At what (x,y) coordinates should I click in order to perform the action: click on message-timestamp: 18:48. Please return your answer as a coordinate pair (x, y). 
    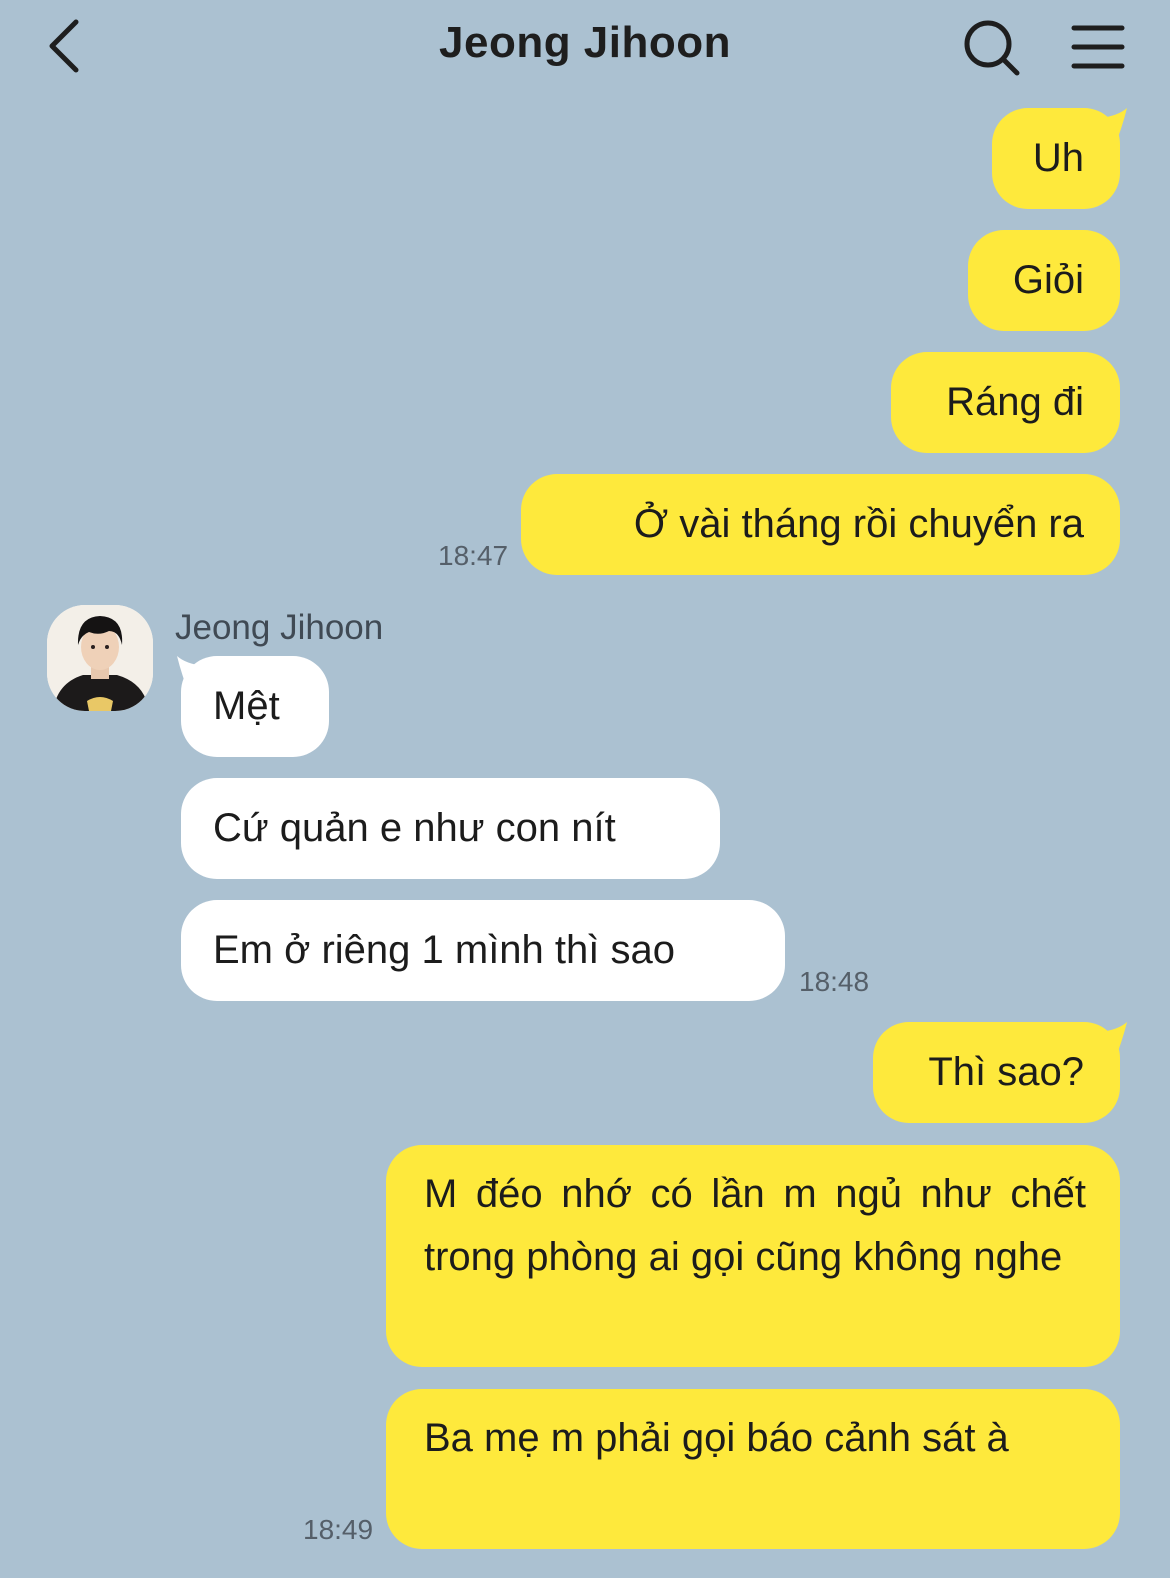
    Looking at the image, I should click on (834, 981).